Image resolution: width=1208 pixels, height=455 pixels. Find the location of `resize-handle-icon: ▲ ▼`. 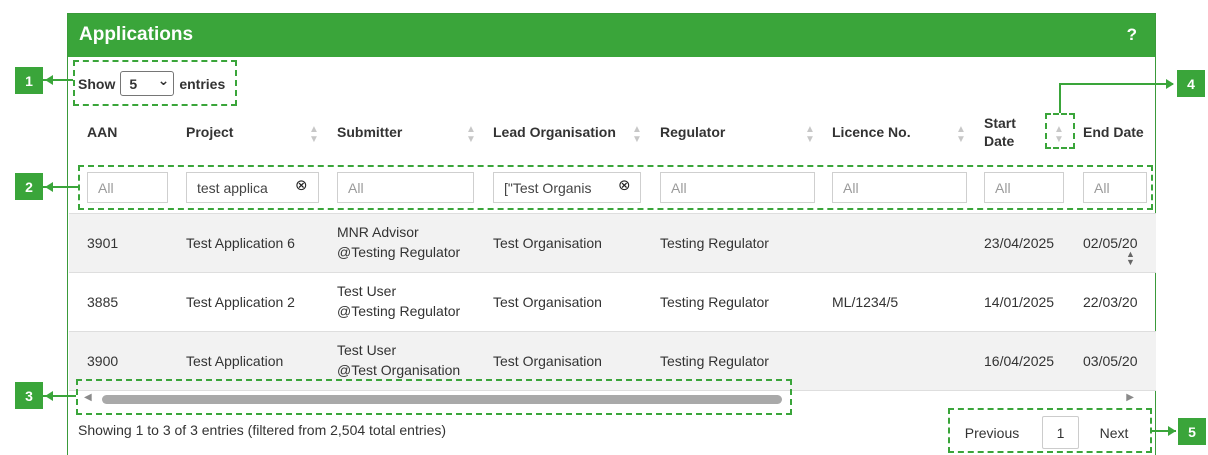

resize-handle-icon: ▲ ▼ is located at coordinates (1130, 258).